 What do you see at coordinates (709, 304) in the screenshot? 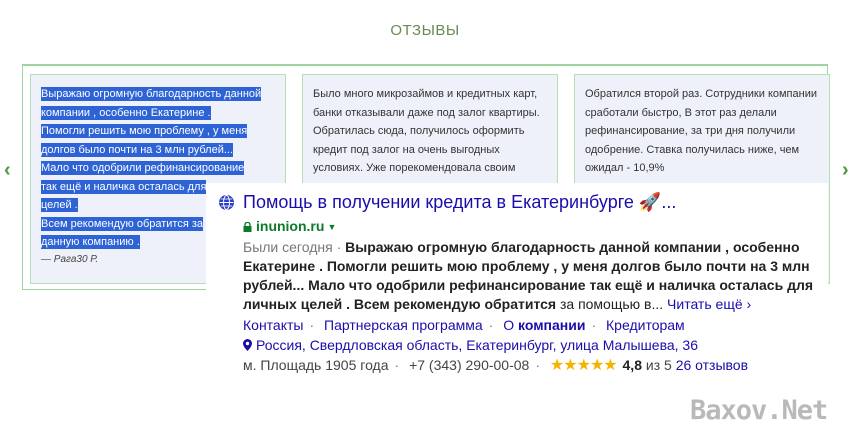
I see `read-more-link: Читать ещё ›` at bounding box center [709, 304].